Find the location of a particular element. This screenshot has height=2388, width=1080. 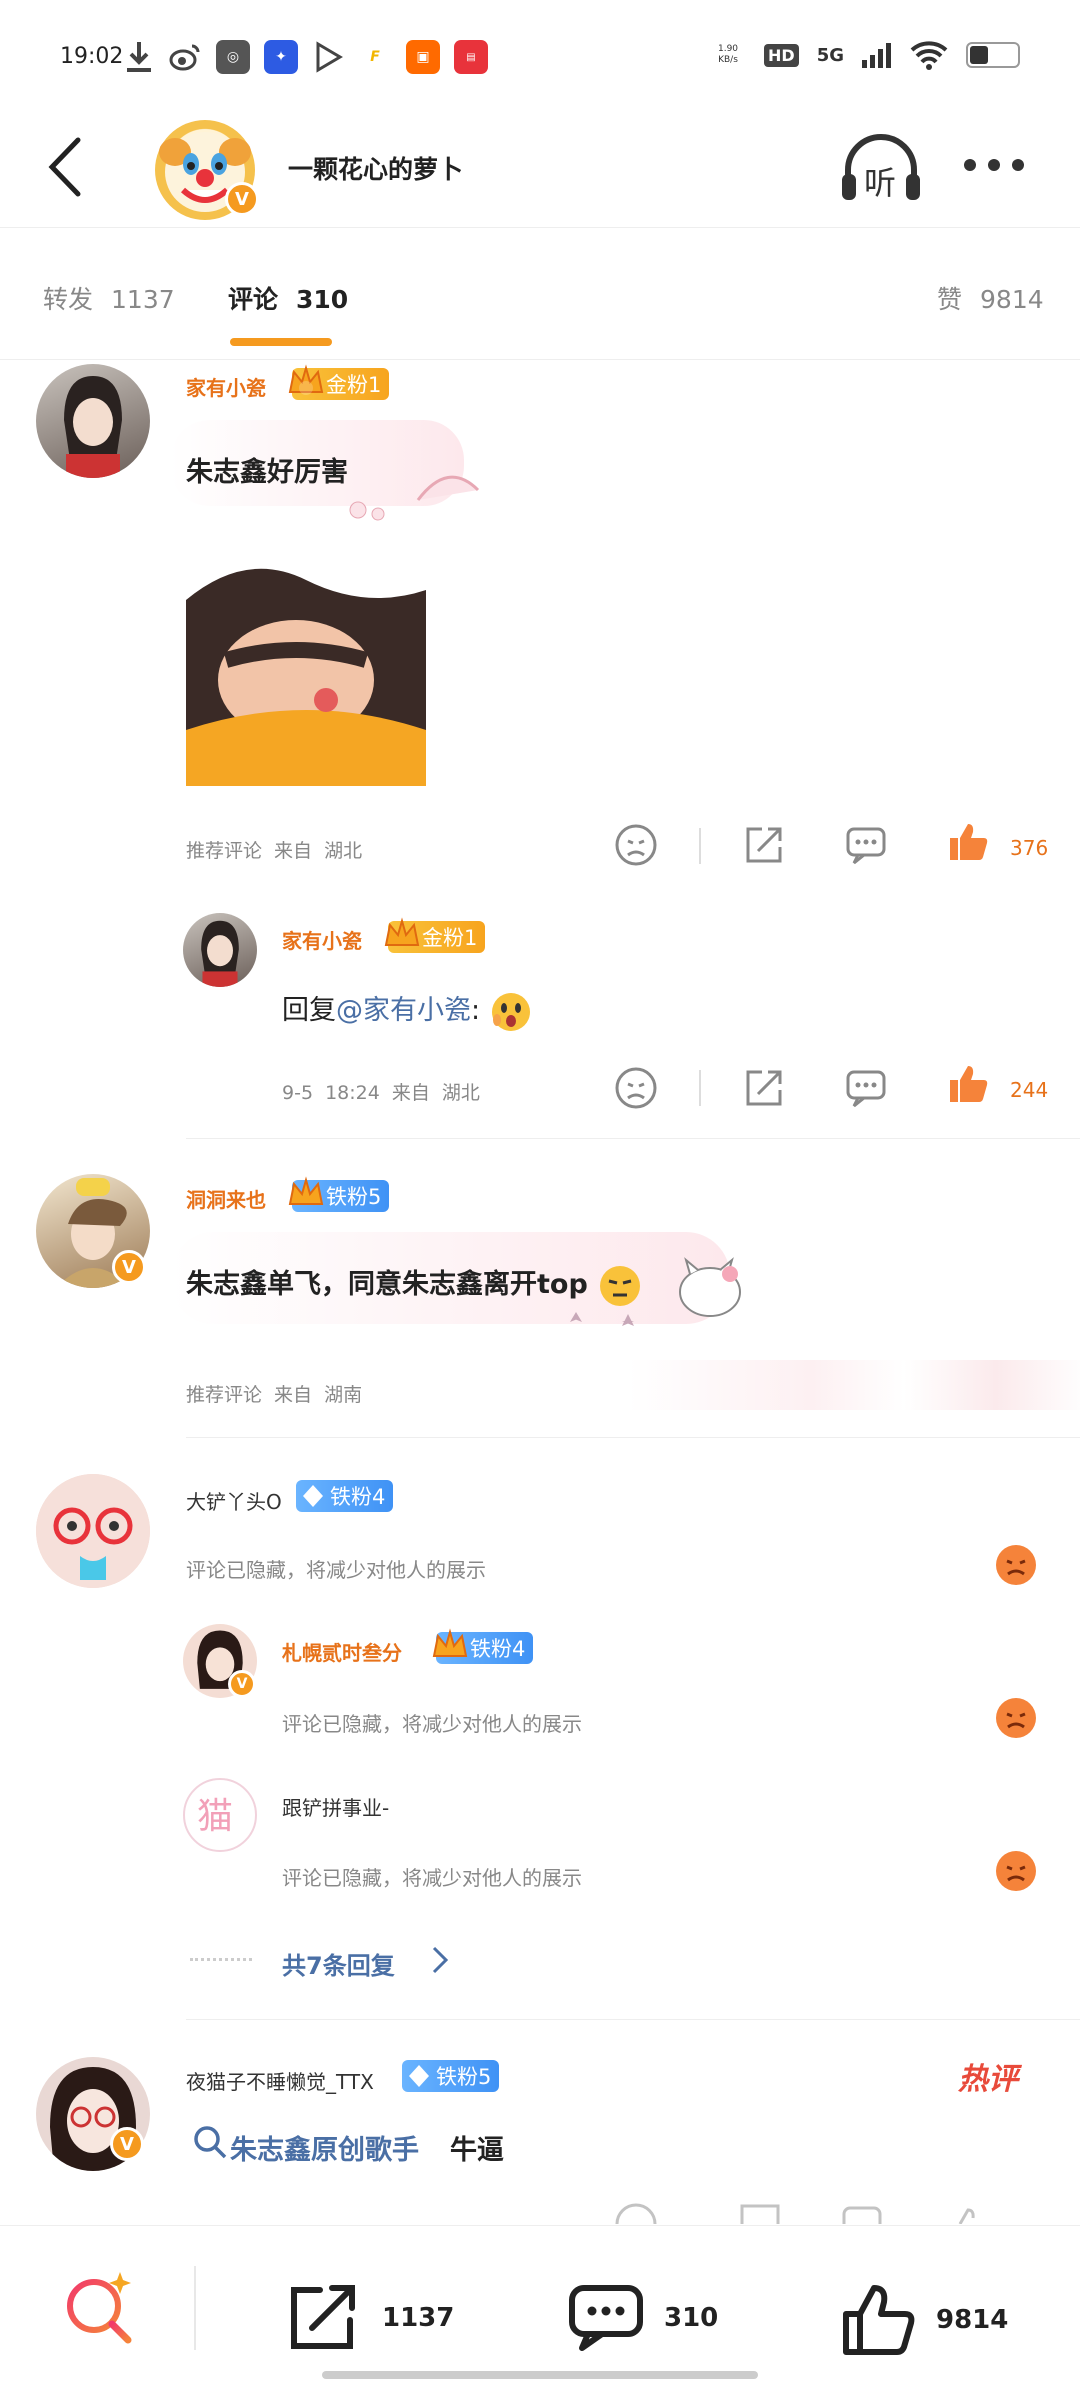

tab-repost: 转发 1137 is located at coordinates (109, 298).